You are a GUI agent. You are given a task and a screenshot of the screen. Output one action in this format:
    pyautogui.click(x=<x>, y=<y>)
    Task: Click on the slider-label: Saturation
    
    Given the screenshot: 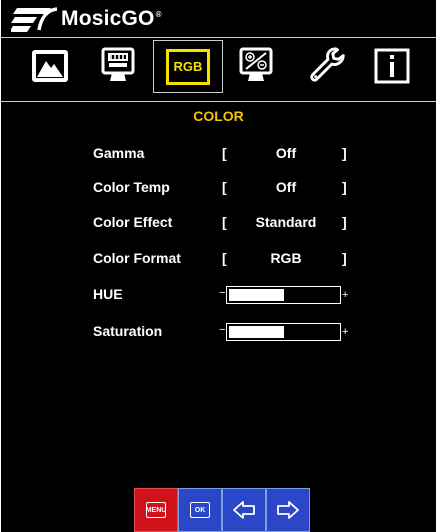 What is the action you would take?
    pyautogui.click(x=128, y=331)
    